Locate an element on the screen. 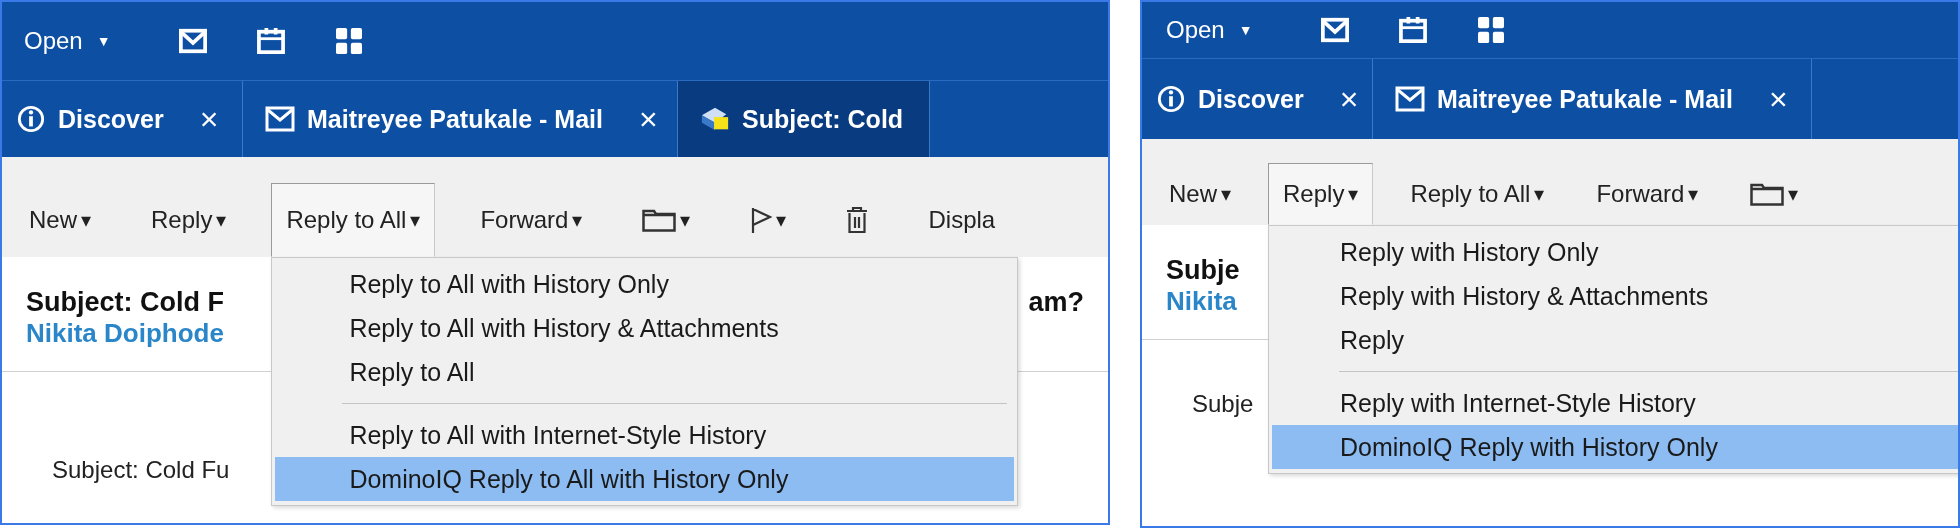 This screenshot has width=1960, height=530. menu-item: Reply is located at coordinates (1615, 340).